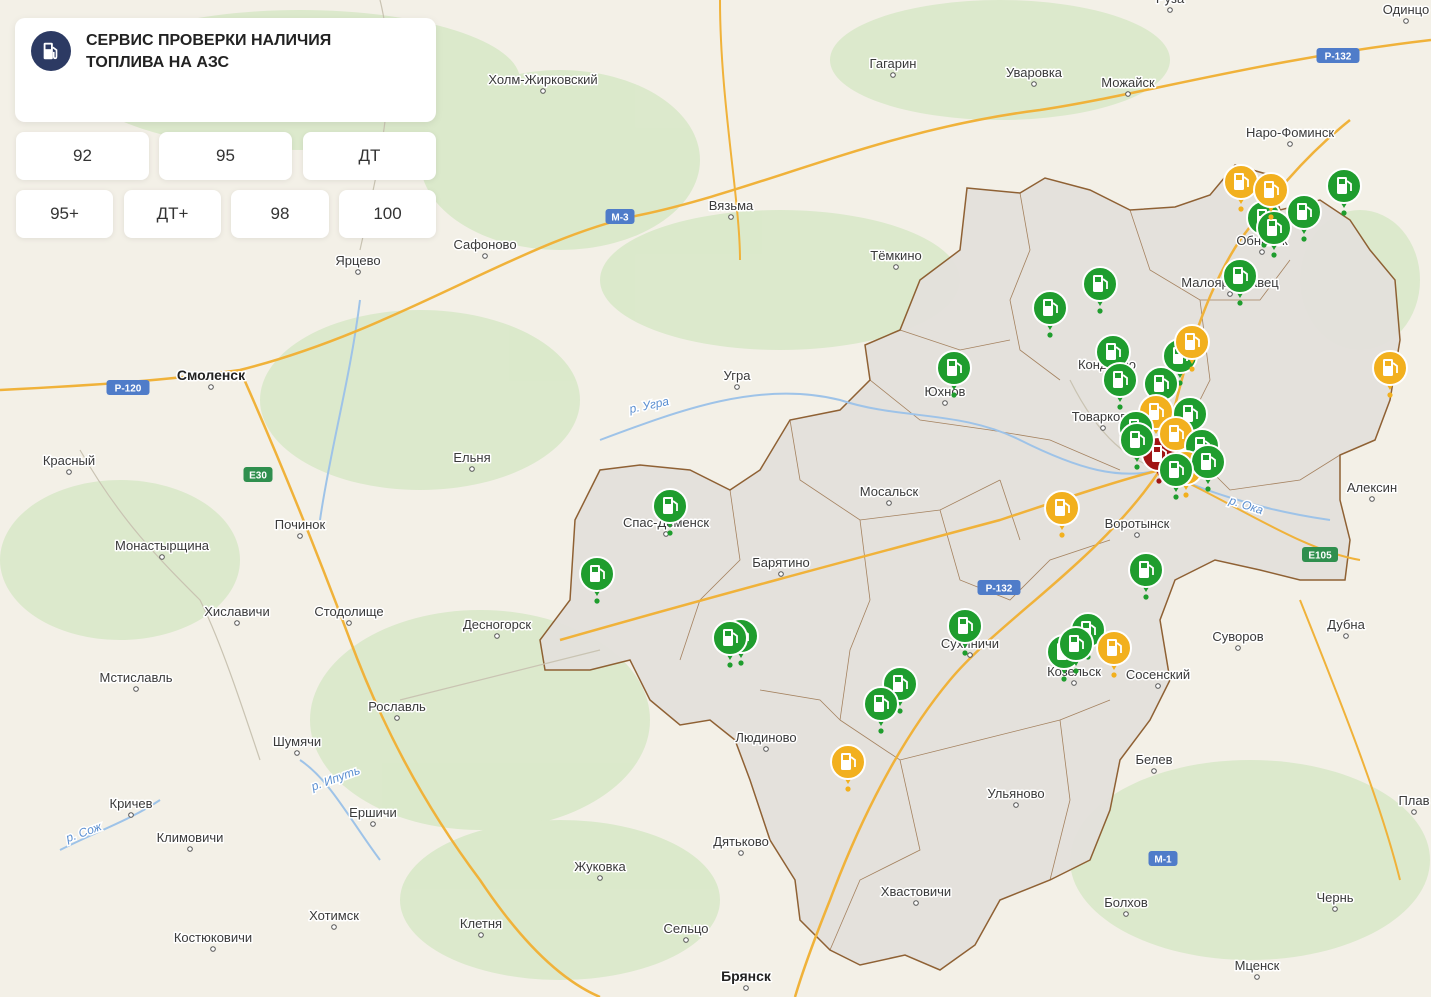  Describe the element at coordinates (999, 587) in the screenshot. I see `road-shield: Р-132` at that location.